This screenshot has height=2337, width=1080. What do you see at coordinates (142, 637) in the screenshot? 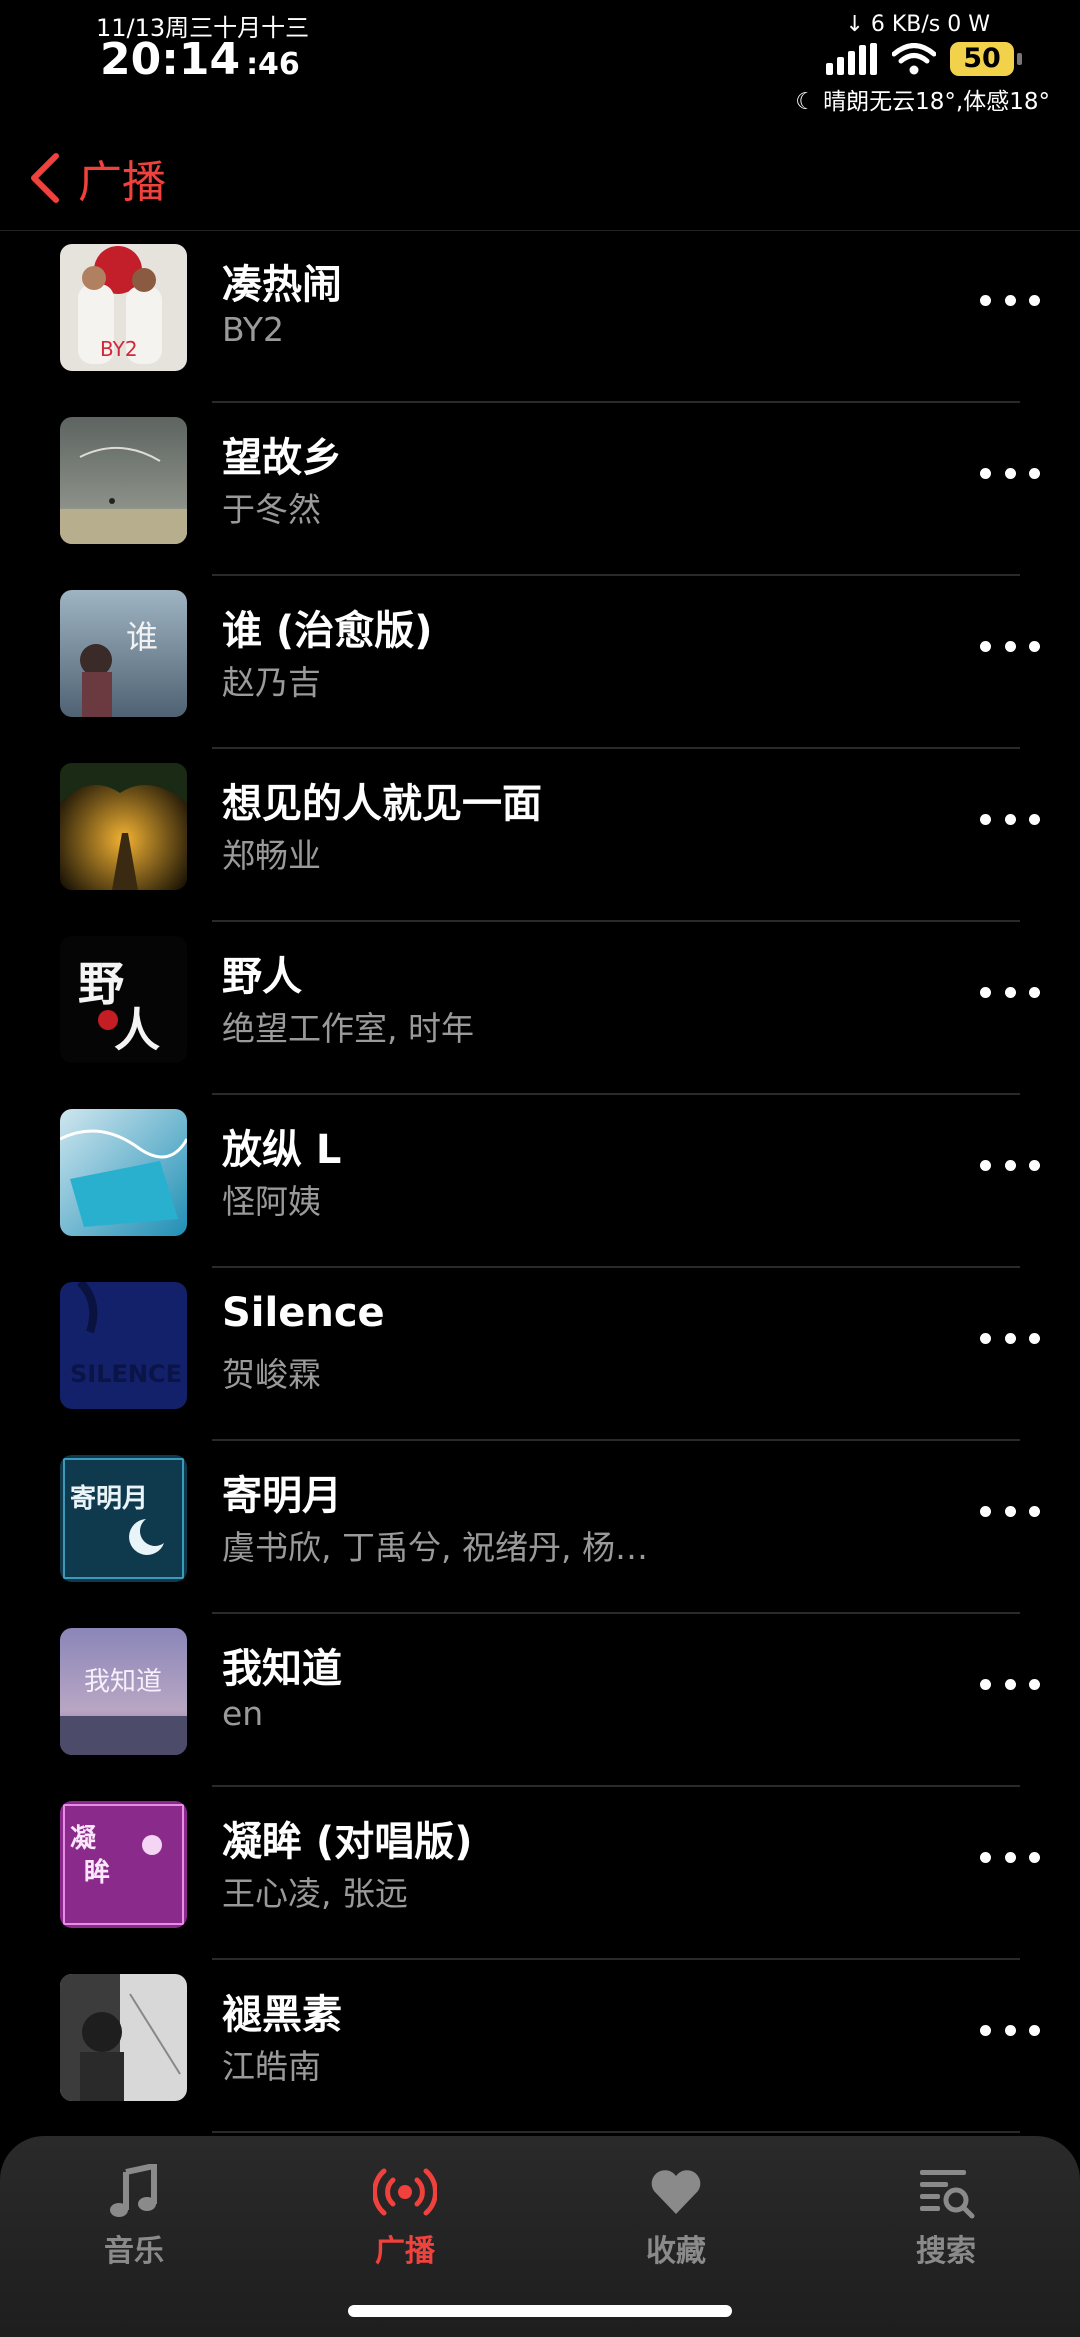
I see `svg-text: 谁` at bounding box center [142, 637].